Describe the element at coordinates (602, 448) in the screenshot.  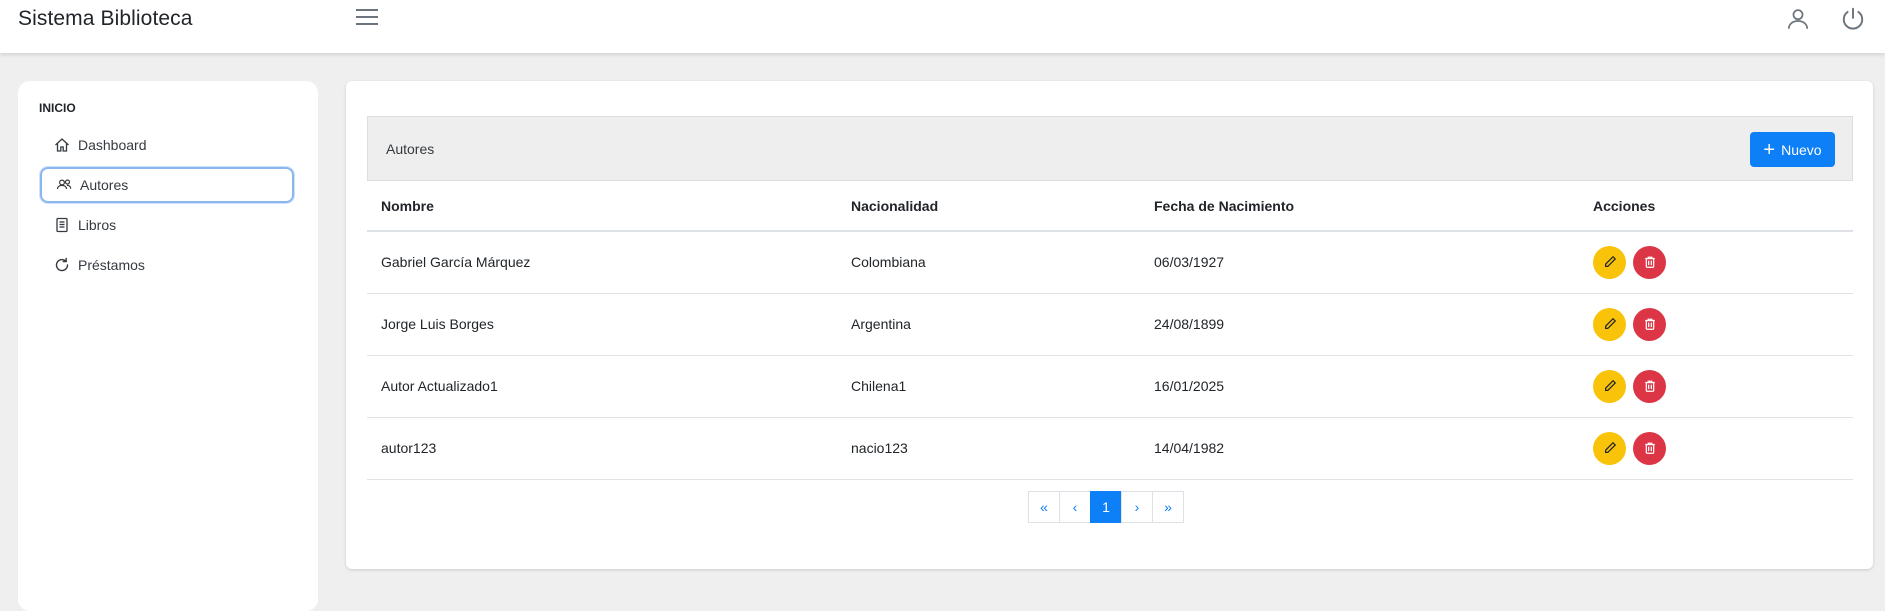
I see `cell-nombre: autor123` at that location.